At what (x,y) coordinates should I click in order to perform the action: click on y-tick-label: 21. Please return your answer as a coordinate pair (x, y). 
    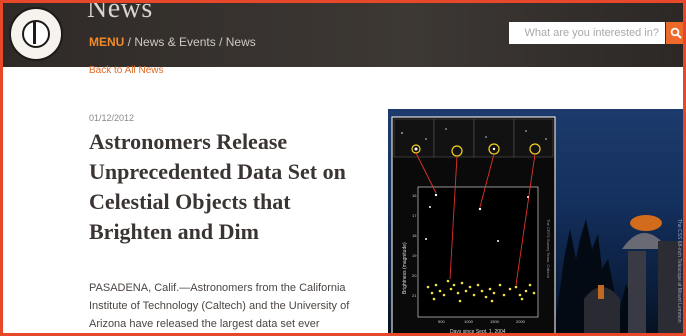
    Looking at the image, I should click on (414, 295).